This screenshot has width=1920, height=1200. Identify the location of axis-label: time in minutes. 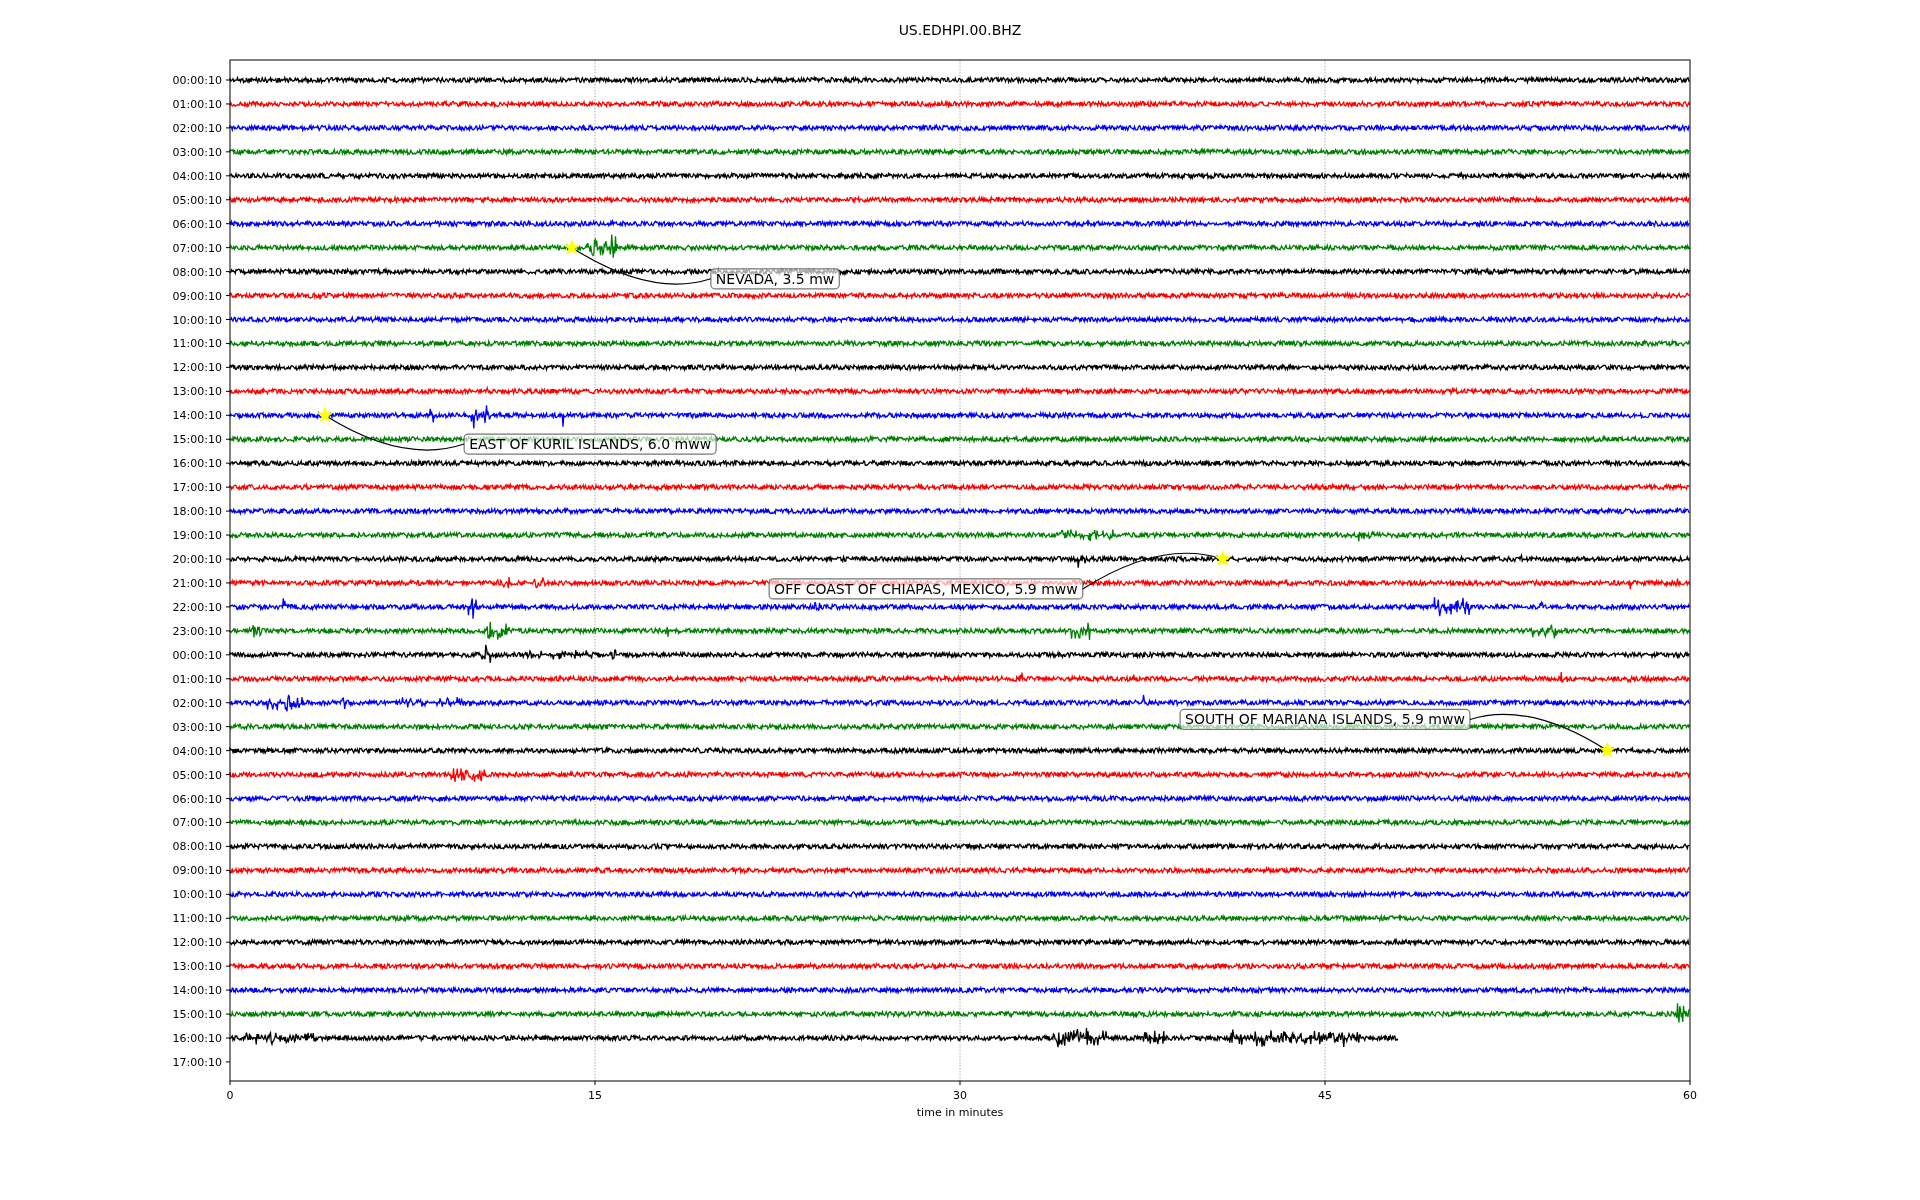
(960, 1112).